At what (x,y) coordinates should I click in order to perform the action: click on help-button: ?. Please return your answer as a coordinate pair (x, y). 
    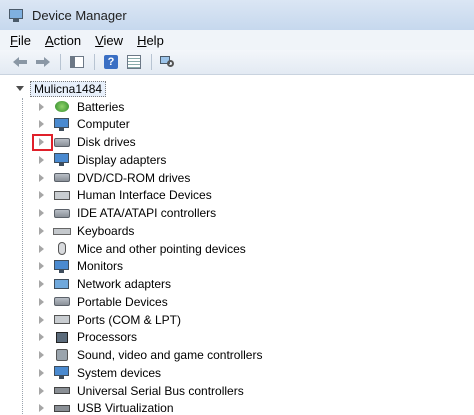
    Looking at the image, I should click on (111, 62).